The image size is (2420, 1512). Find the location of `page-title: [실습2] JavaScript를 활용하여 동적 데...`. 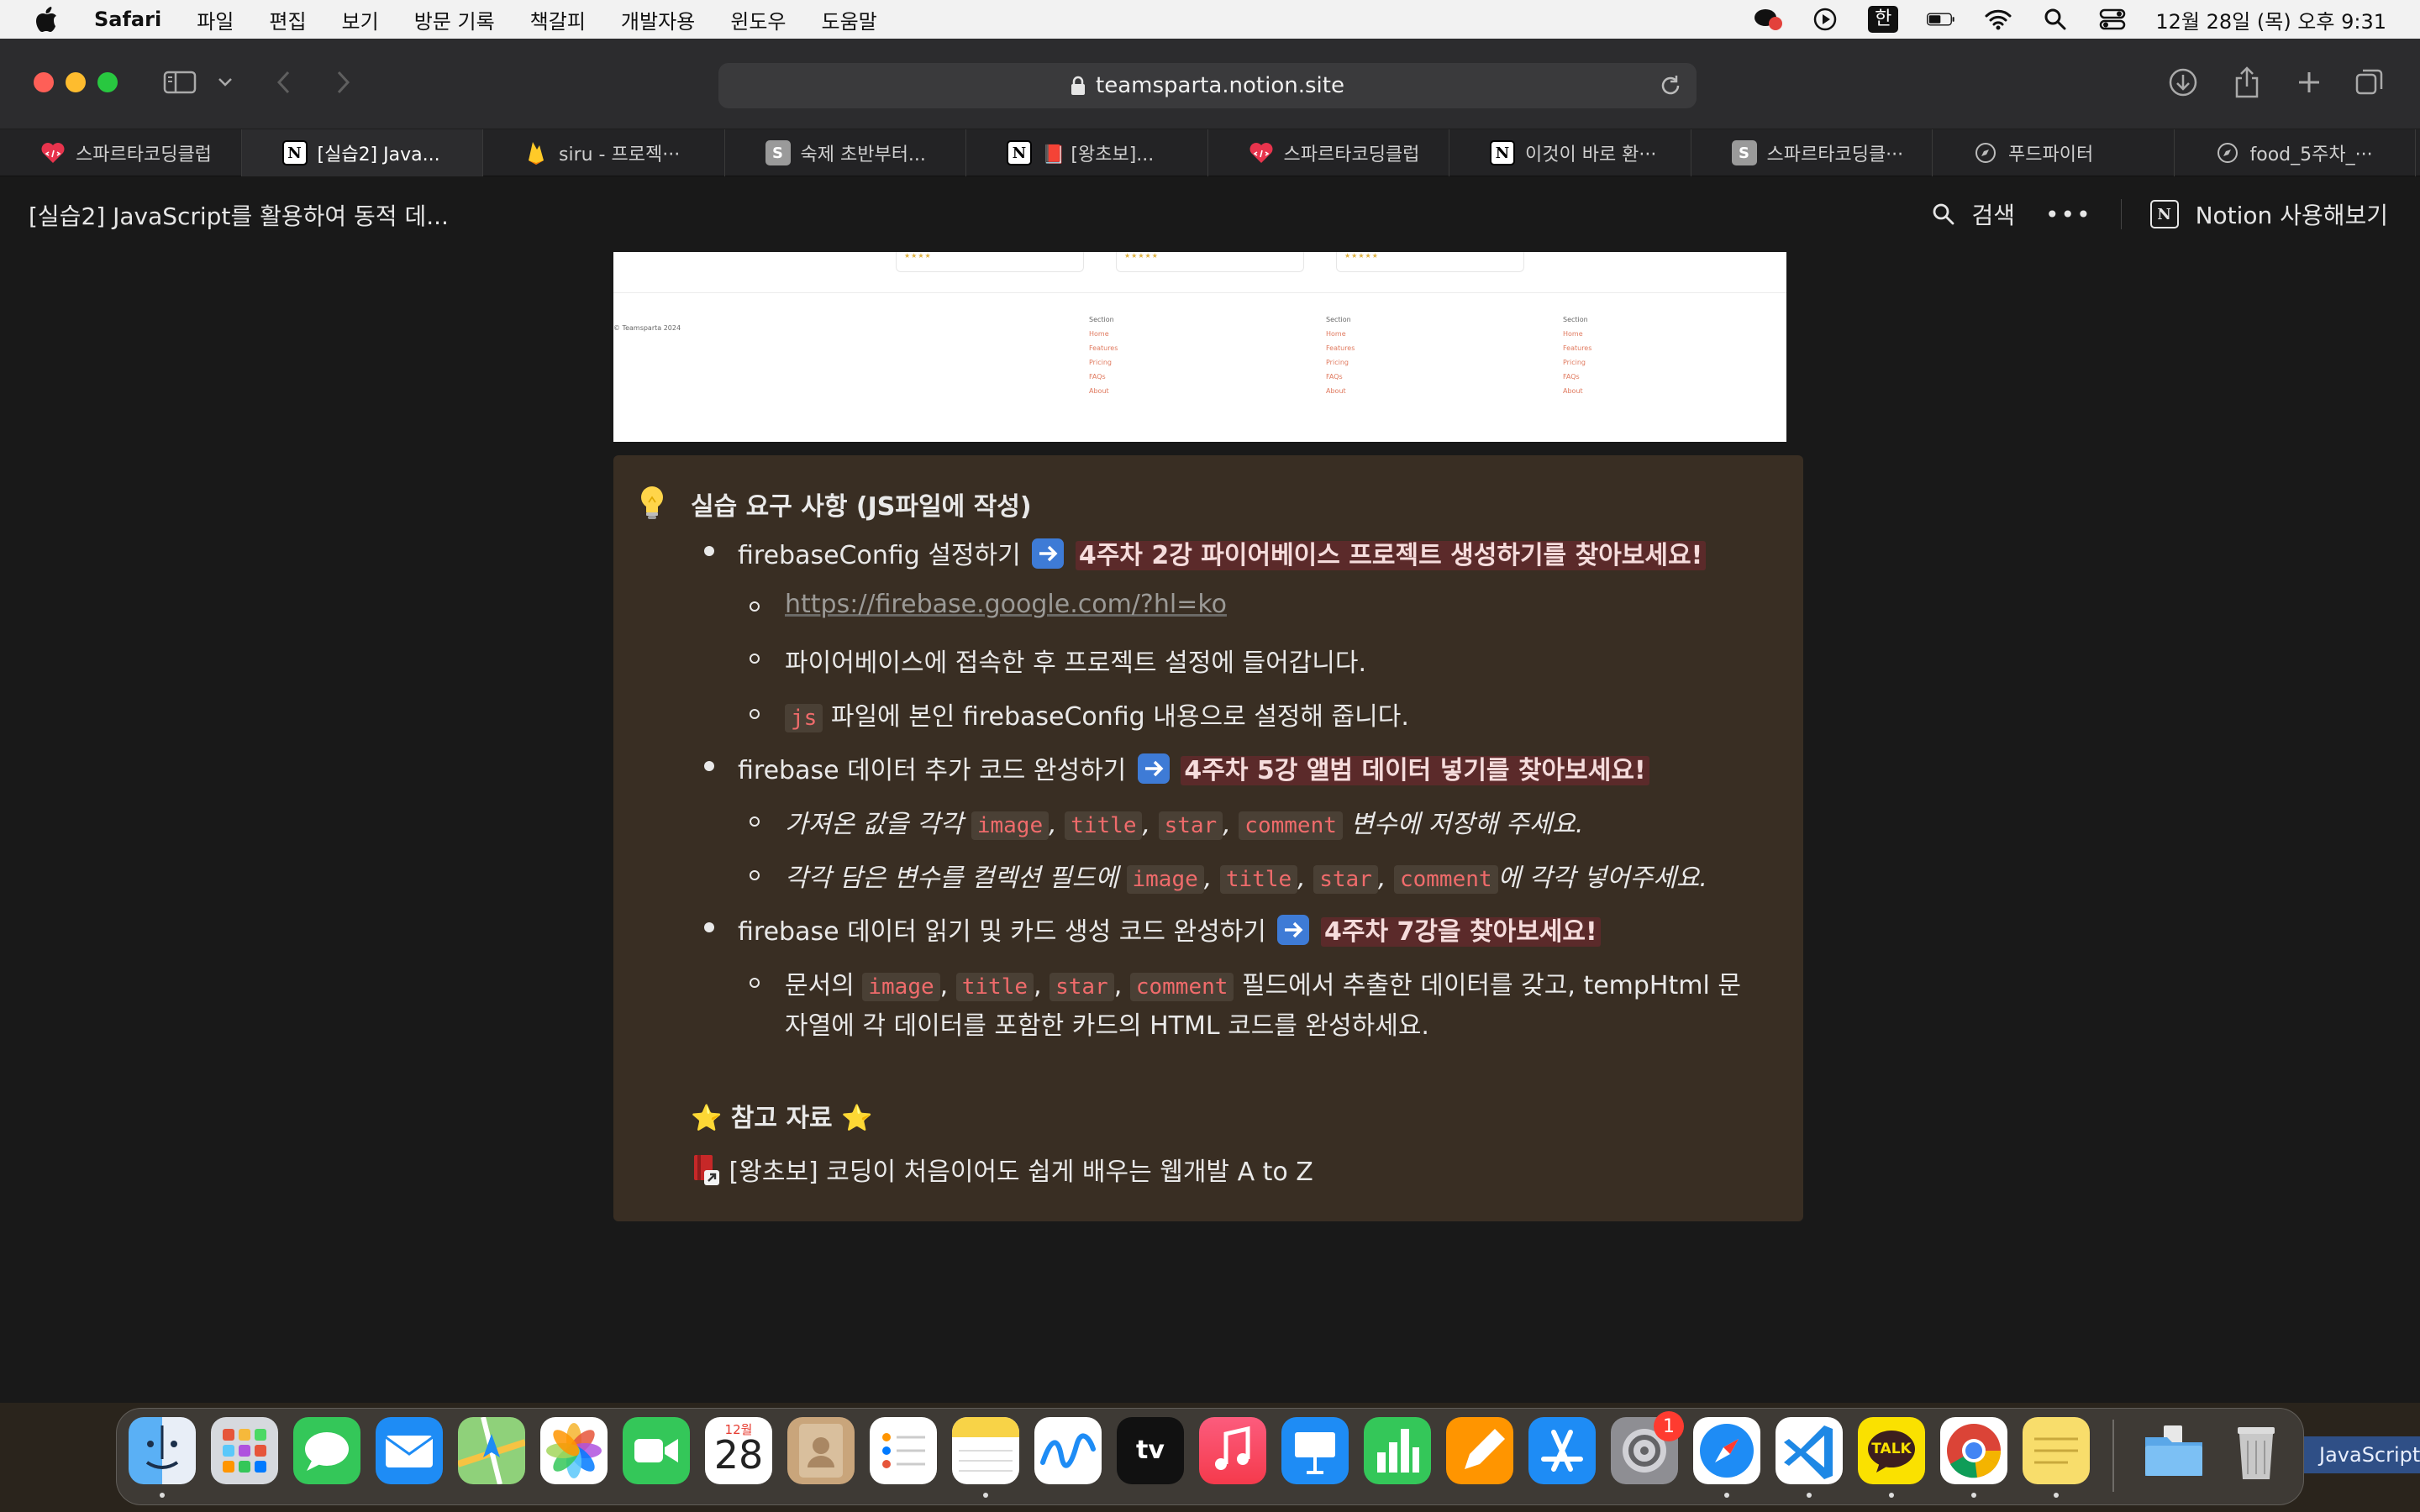

page-title: [실습2] JavaScript를 활용하여 동적 데... is located at coordinates (239, 215).